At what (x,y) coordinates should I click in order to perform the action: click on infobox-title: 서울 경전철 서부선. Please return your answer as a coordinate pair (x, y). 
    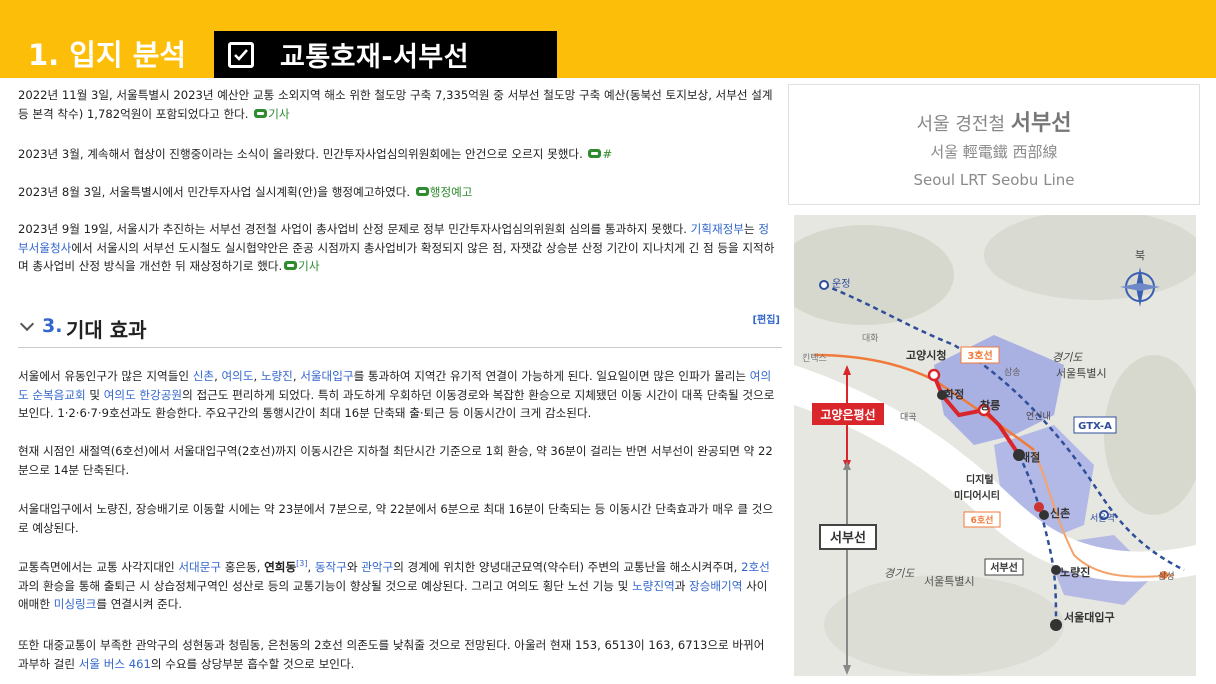
    Looking at the image, I should click on (994, 121).